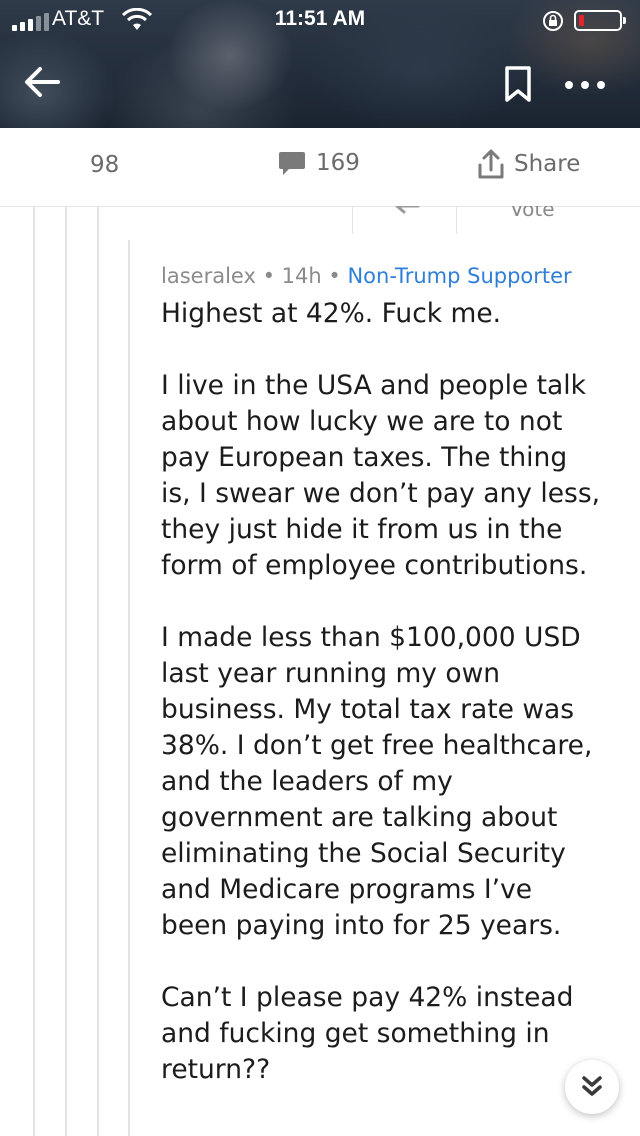 Image resolution: width=640 pixels, height=1136 pixels. I want to click on post-header: AT&T 11:51 AM, so click(320, 64).